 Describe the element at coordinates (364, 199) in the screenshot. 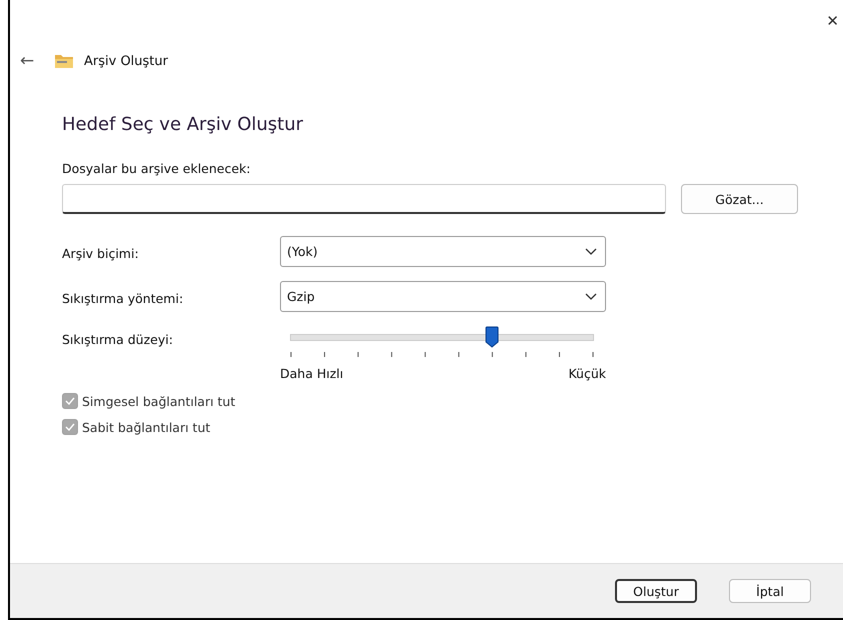

I see `input-field` at that location.